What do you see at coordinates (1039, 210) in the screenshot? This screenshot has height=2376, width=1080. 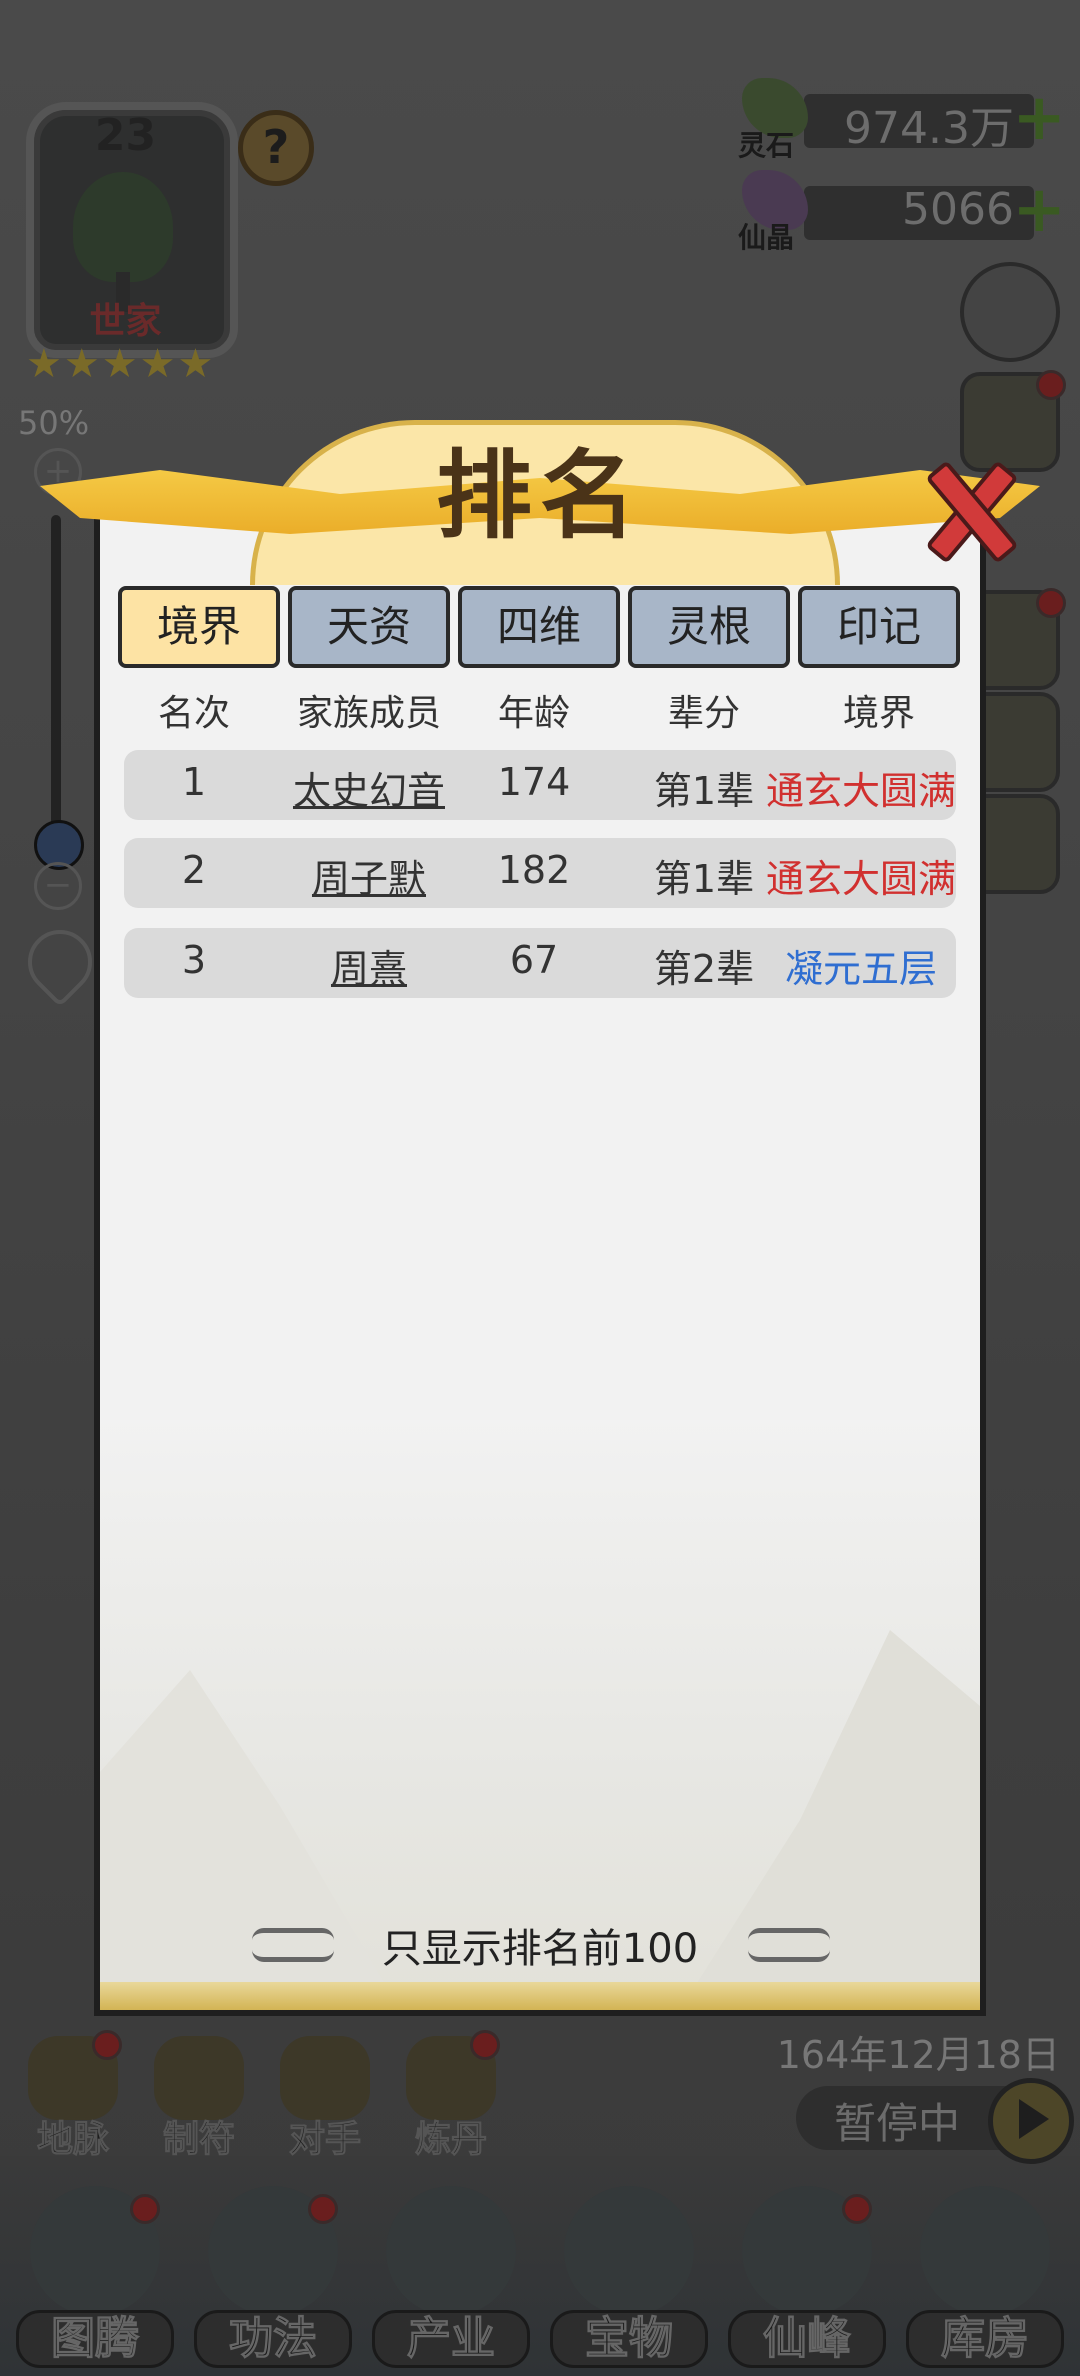 I see `add-immortal-crystal-button: +` at bounding box center [1039, 210].